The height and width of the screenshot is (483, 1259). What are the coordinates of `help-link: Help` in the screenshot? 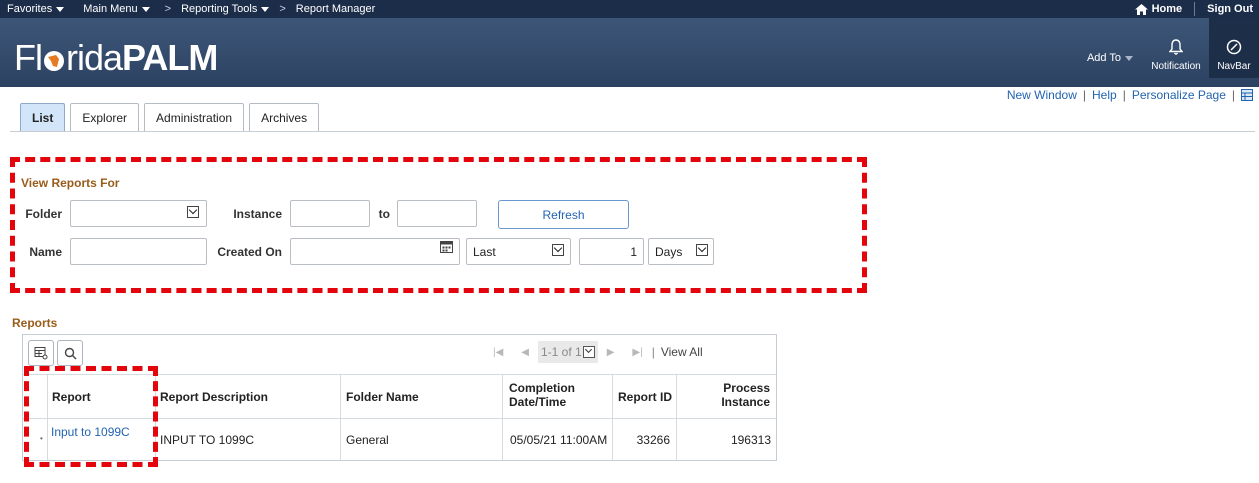 It's located at (1104, 95).